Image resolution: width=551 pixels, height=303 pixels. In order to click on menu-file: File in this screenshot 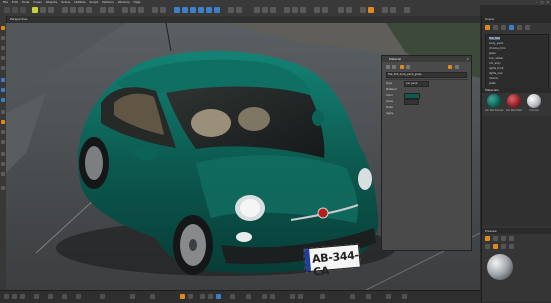, I will do `click(5, 2)`.